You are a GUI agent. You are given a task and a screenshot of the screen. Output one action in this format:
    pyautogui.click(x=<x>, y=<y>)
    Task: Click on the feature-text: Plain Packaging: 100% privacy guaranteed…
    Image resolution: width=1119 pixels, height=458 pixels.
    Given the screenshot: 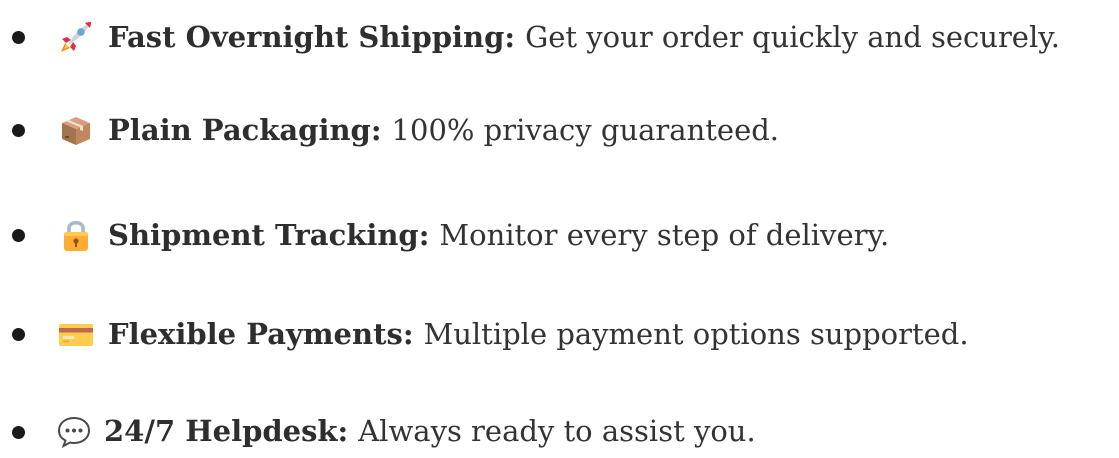 What is the action you would take?
    pyautogui.click(x=443, y=130)
    